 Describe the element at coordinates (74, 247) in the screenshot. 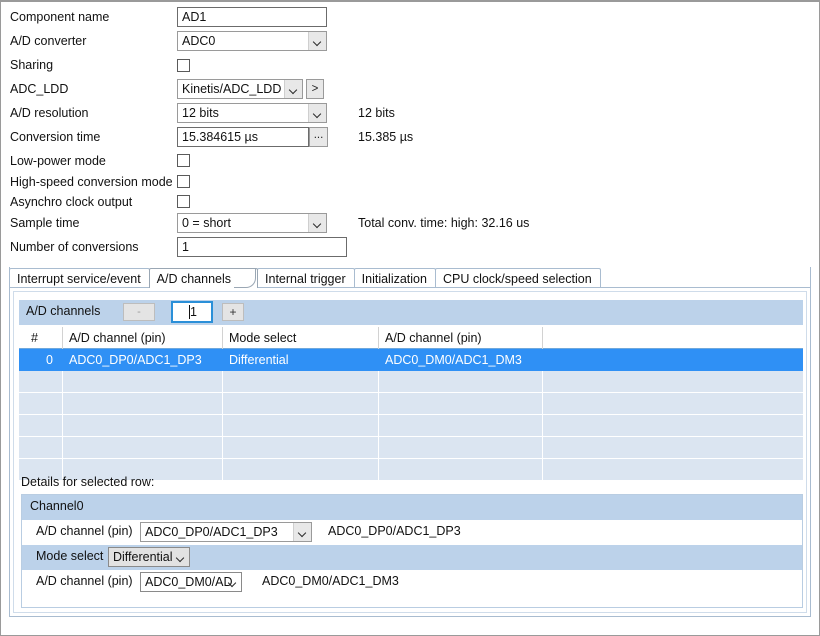

I see `label-number-of-conversions: Number of conversions` at that location.